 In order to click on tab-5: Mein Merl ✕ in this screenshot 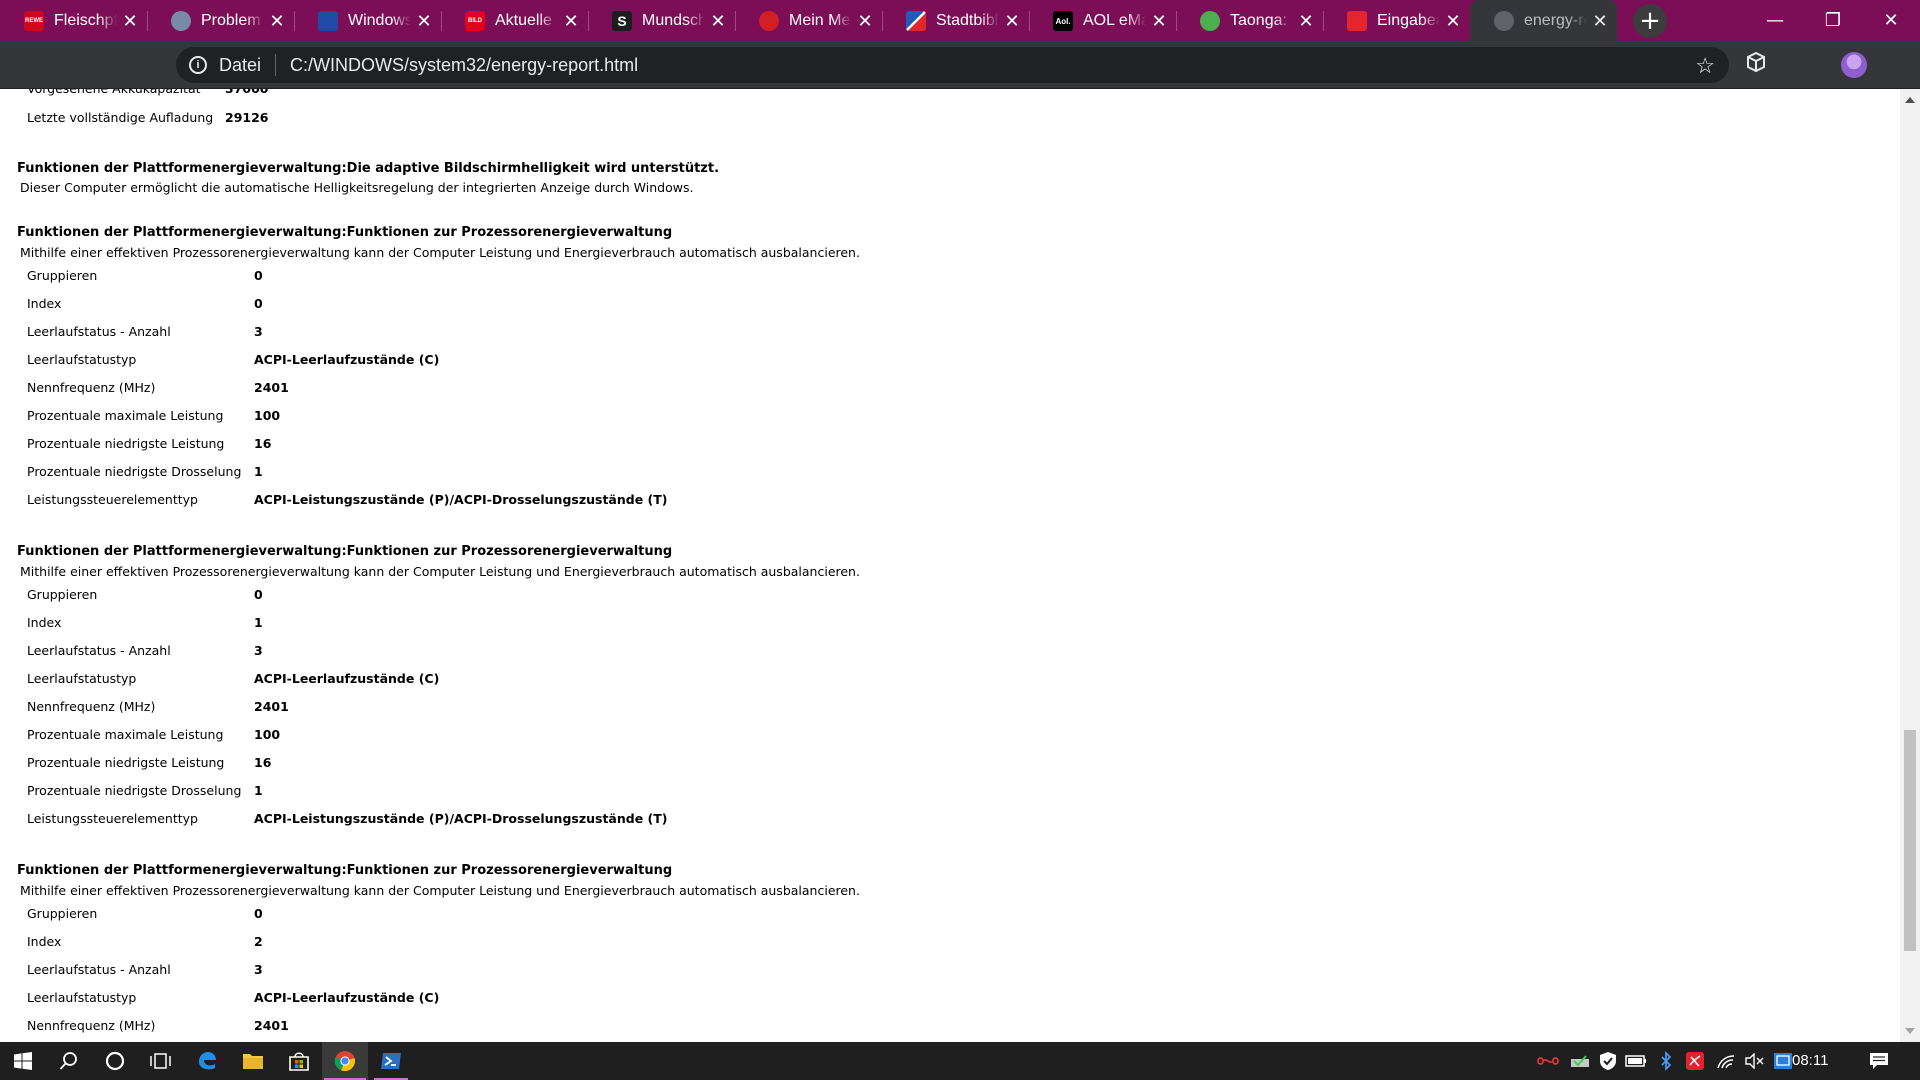, I will do `click(808, 21)`.